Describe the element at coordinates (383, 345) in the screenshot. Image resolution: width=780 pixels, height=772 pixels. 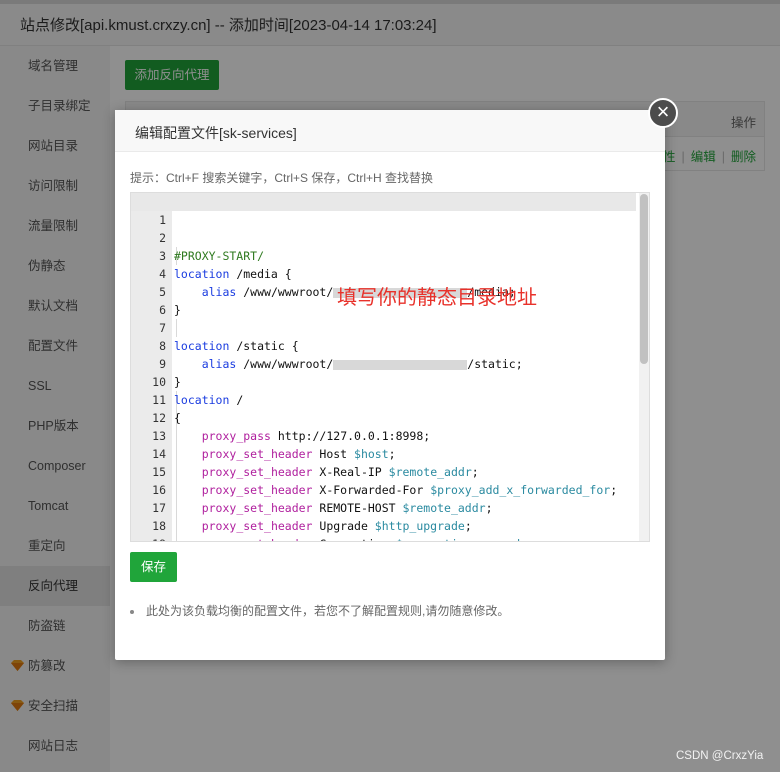
I see `code-line: 8 alias /www/wwwroot//static;` at that location.